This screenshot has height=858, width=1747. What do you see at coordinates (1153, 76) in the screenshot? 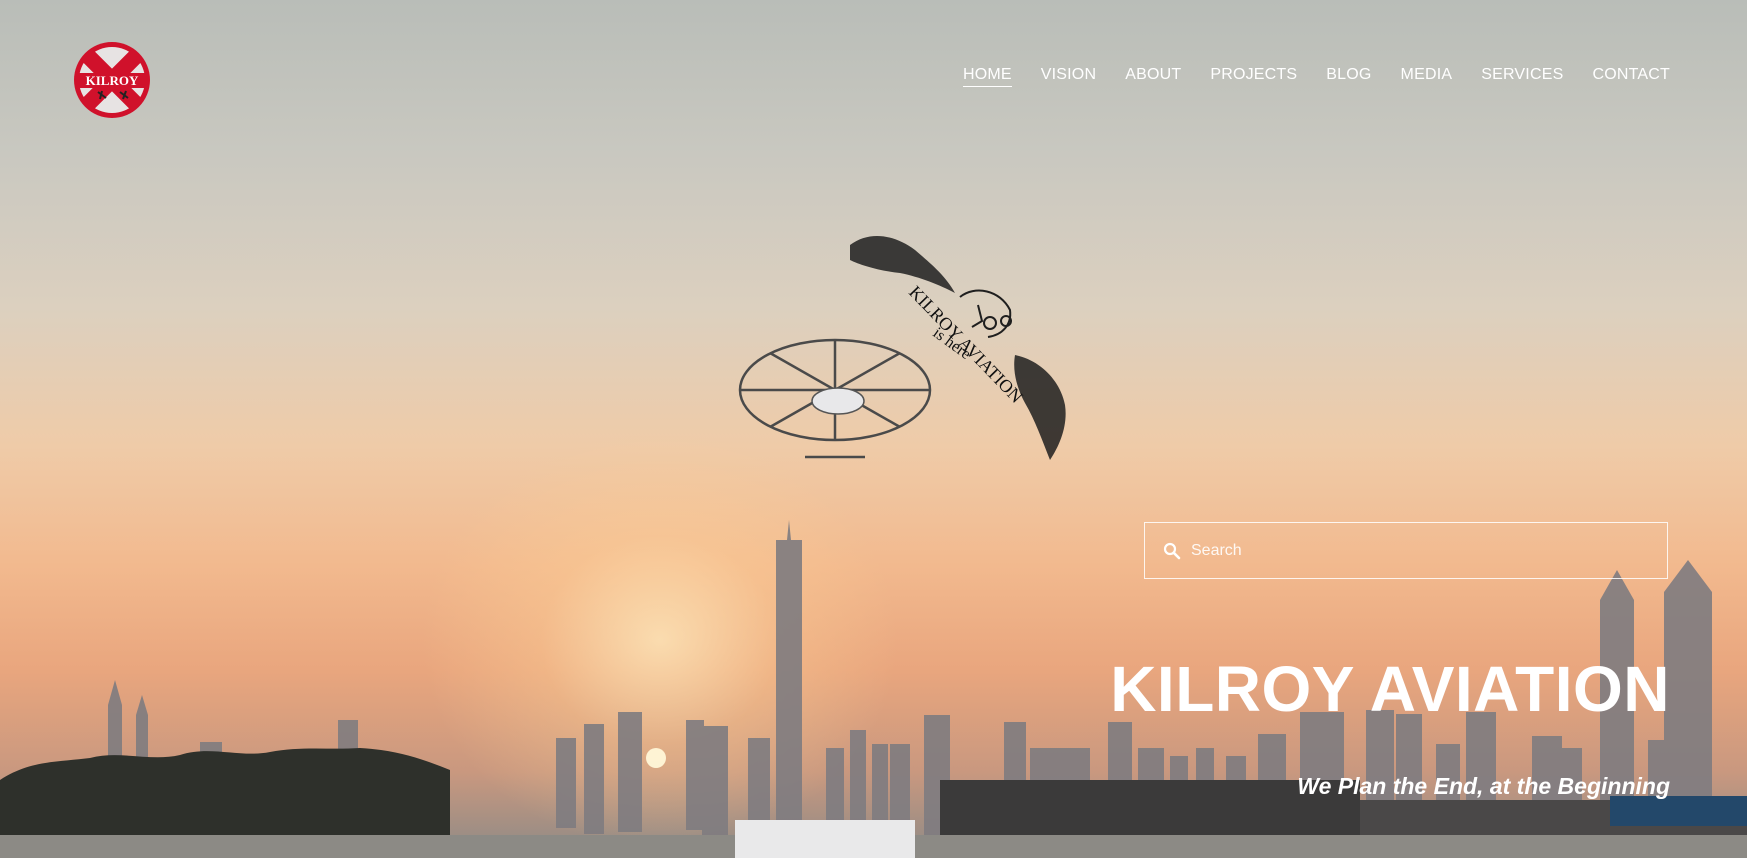
I see `nav-about: ABOUT` at bounding box center [1153, 76].